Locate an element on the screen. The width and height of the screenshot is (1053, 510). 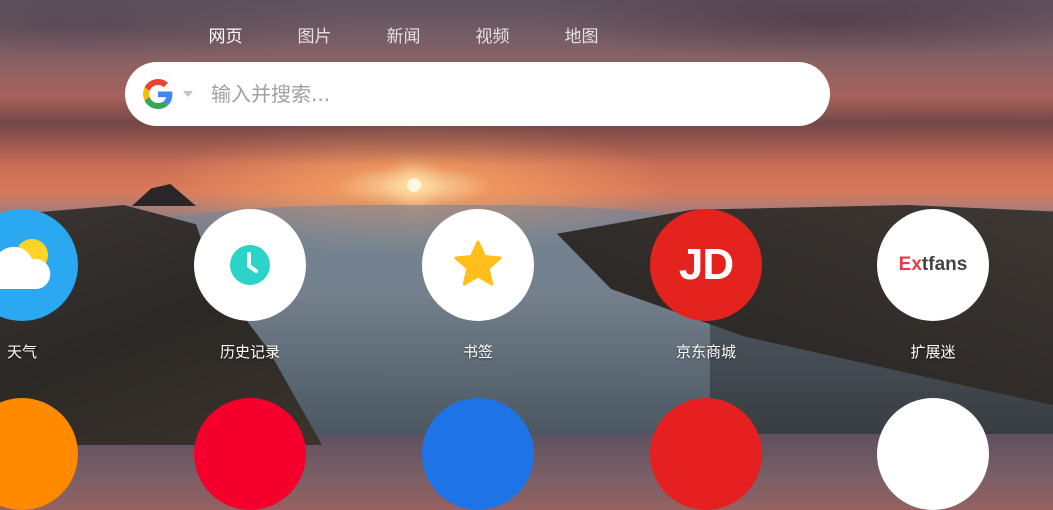
clock-icon is located at coordinates (250, 265).